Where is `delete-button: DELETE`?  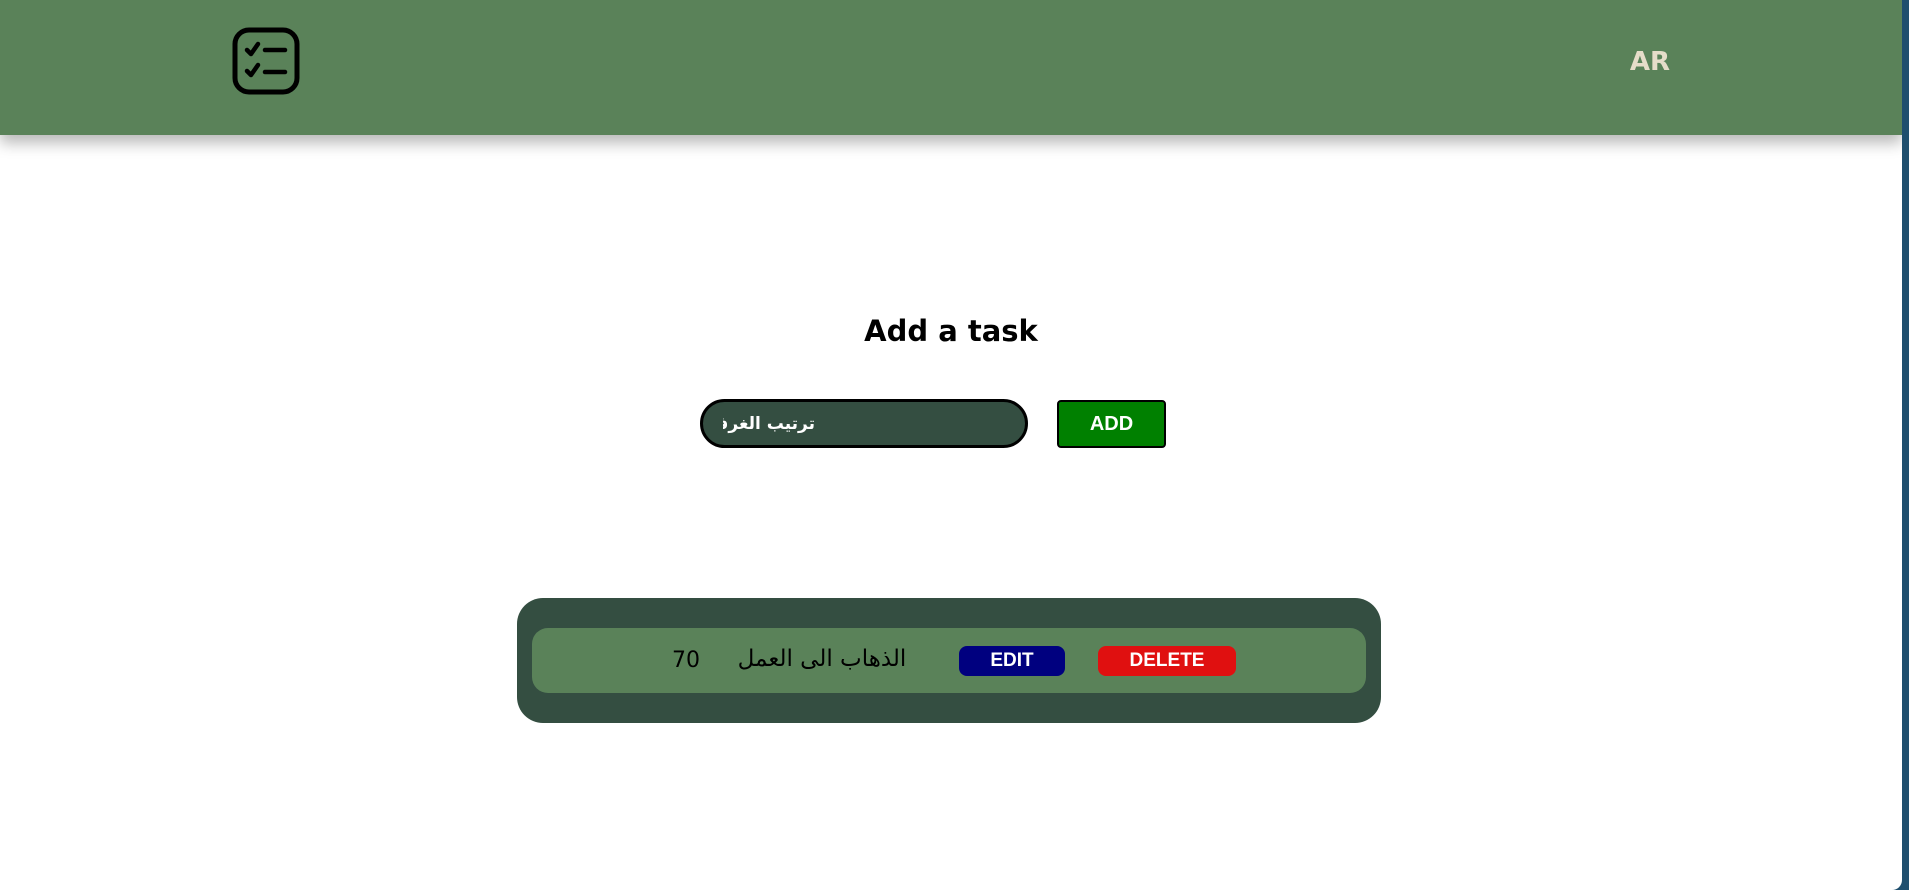 delete-button: DELETE is located at coordinates (1167, 661).